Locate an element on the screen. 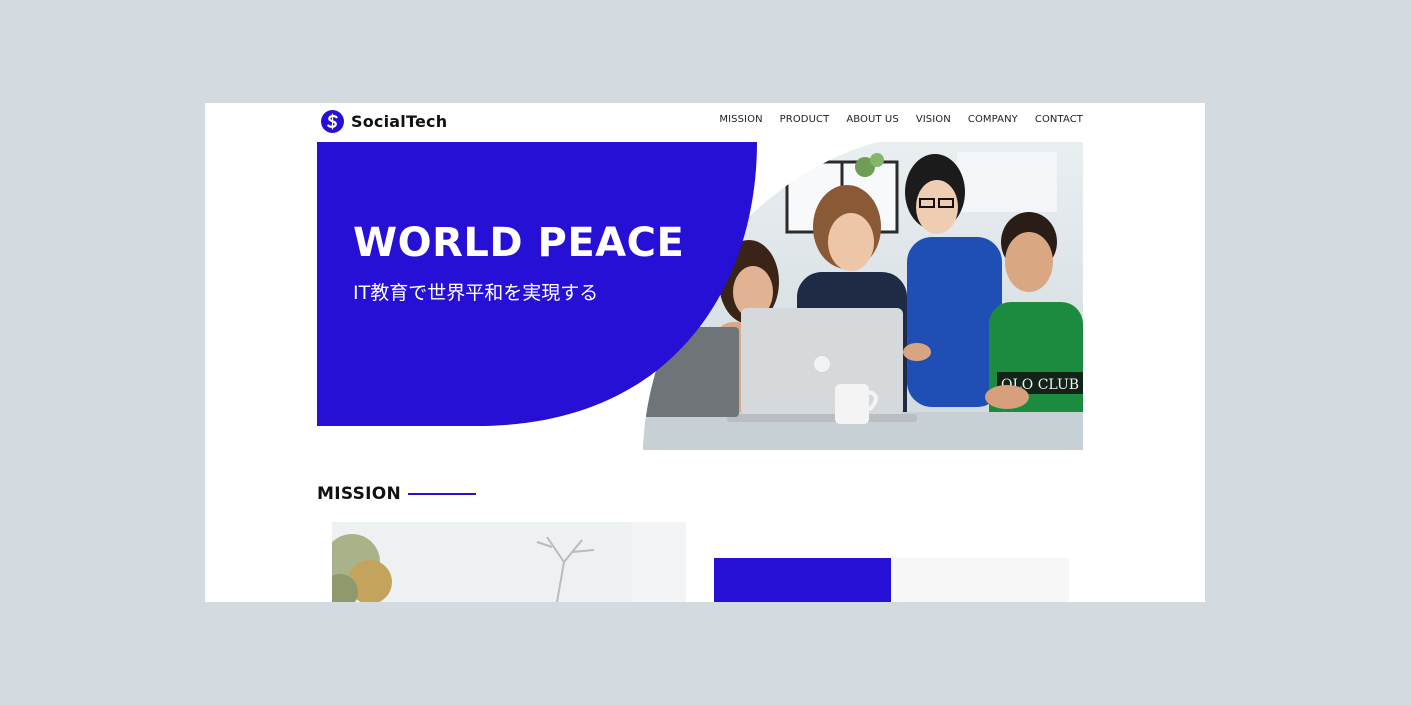 This screenshot has width=1411, height=705. brand-name: SocialTech is located at coordinates (399, 121).